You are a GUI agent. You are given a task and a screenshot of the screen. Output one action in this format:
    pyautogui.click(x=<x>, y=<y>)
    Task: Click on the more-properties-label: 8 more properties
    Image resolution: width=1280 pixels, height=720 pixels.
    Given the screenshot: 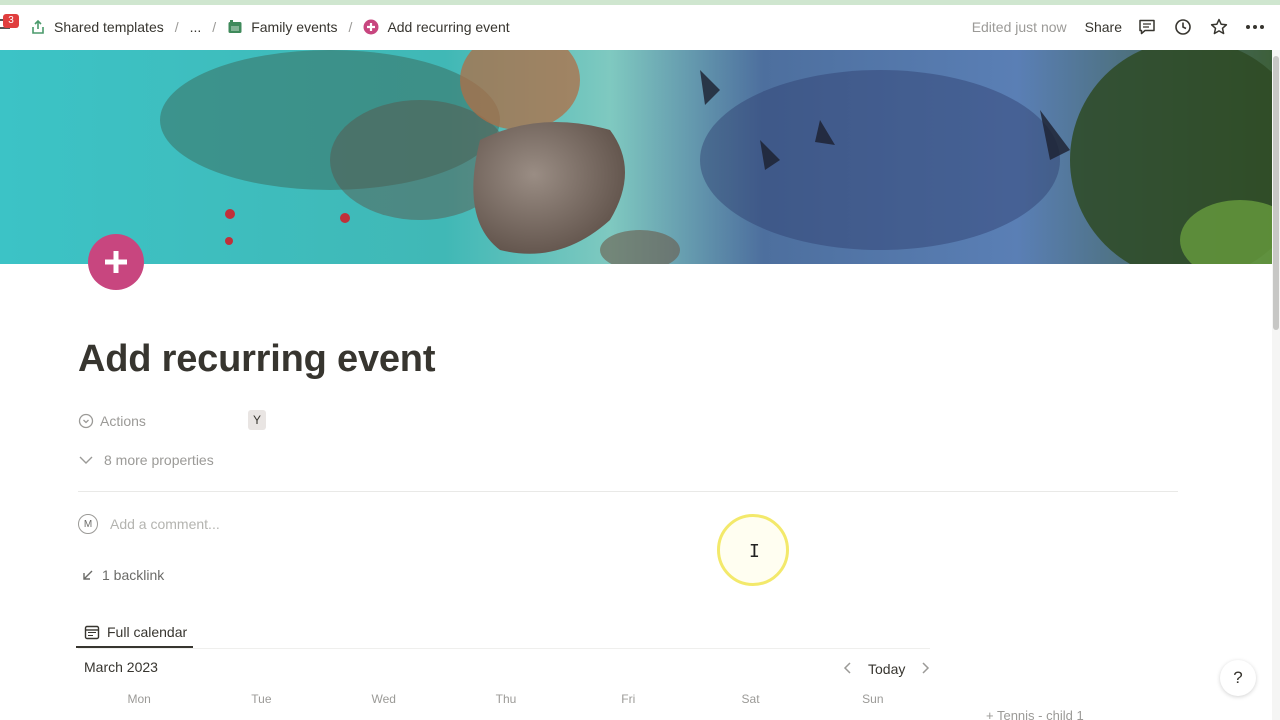 What is the action you would take?
    pyautogui.click(x=159, y=460)
    